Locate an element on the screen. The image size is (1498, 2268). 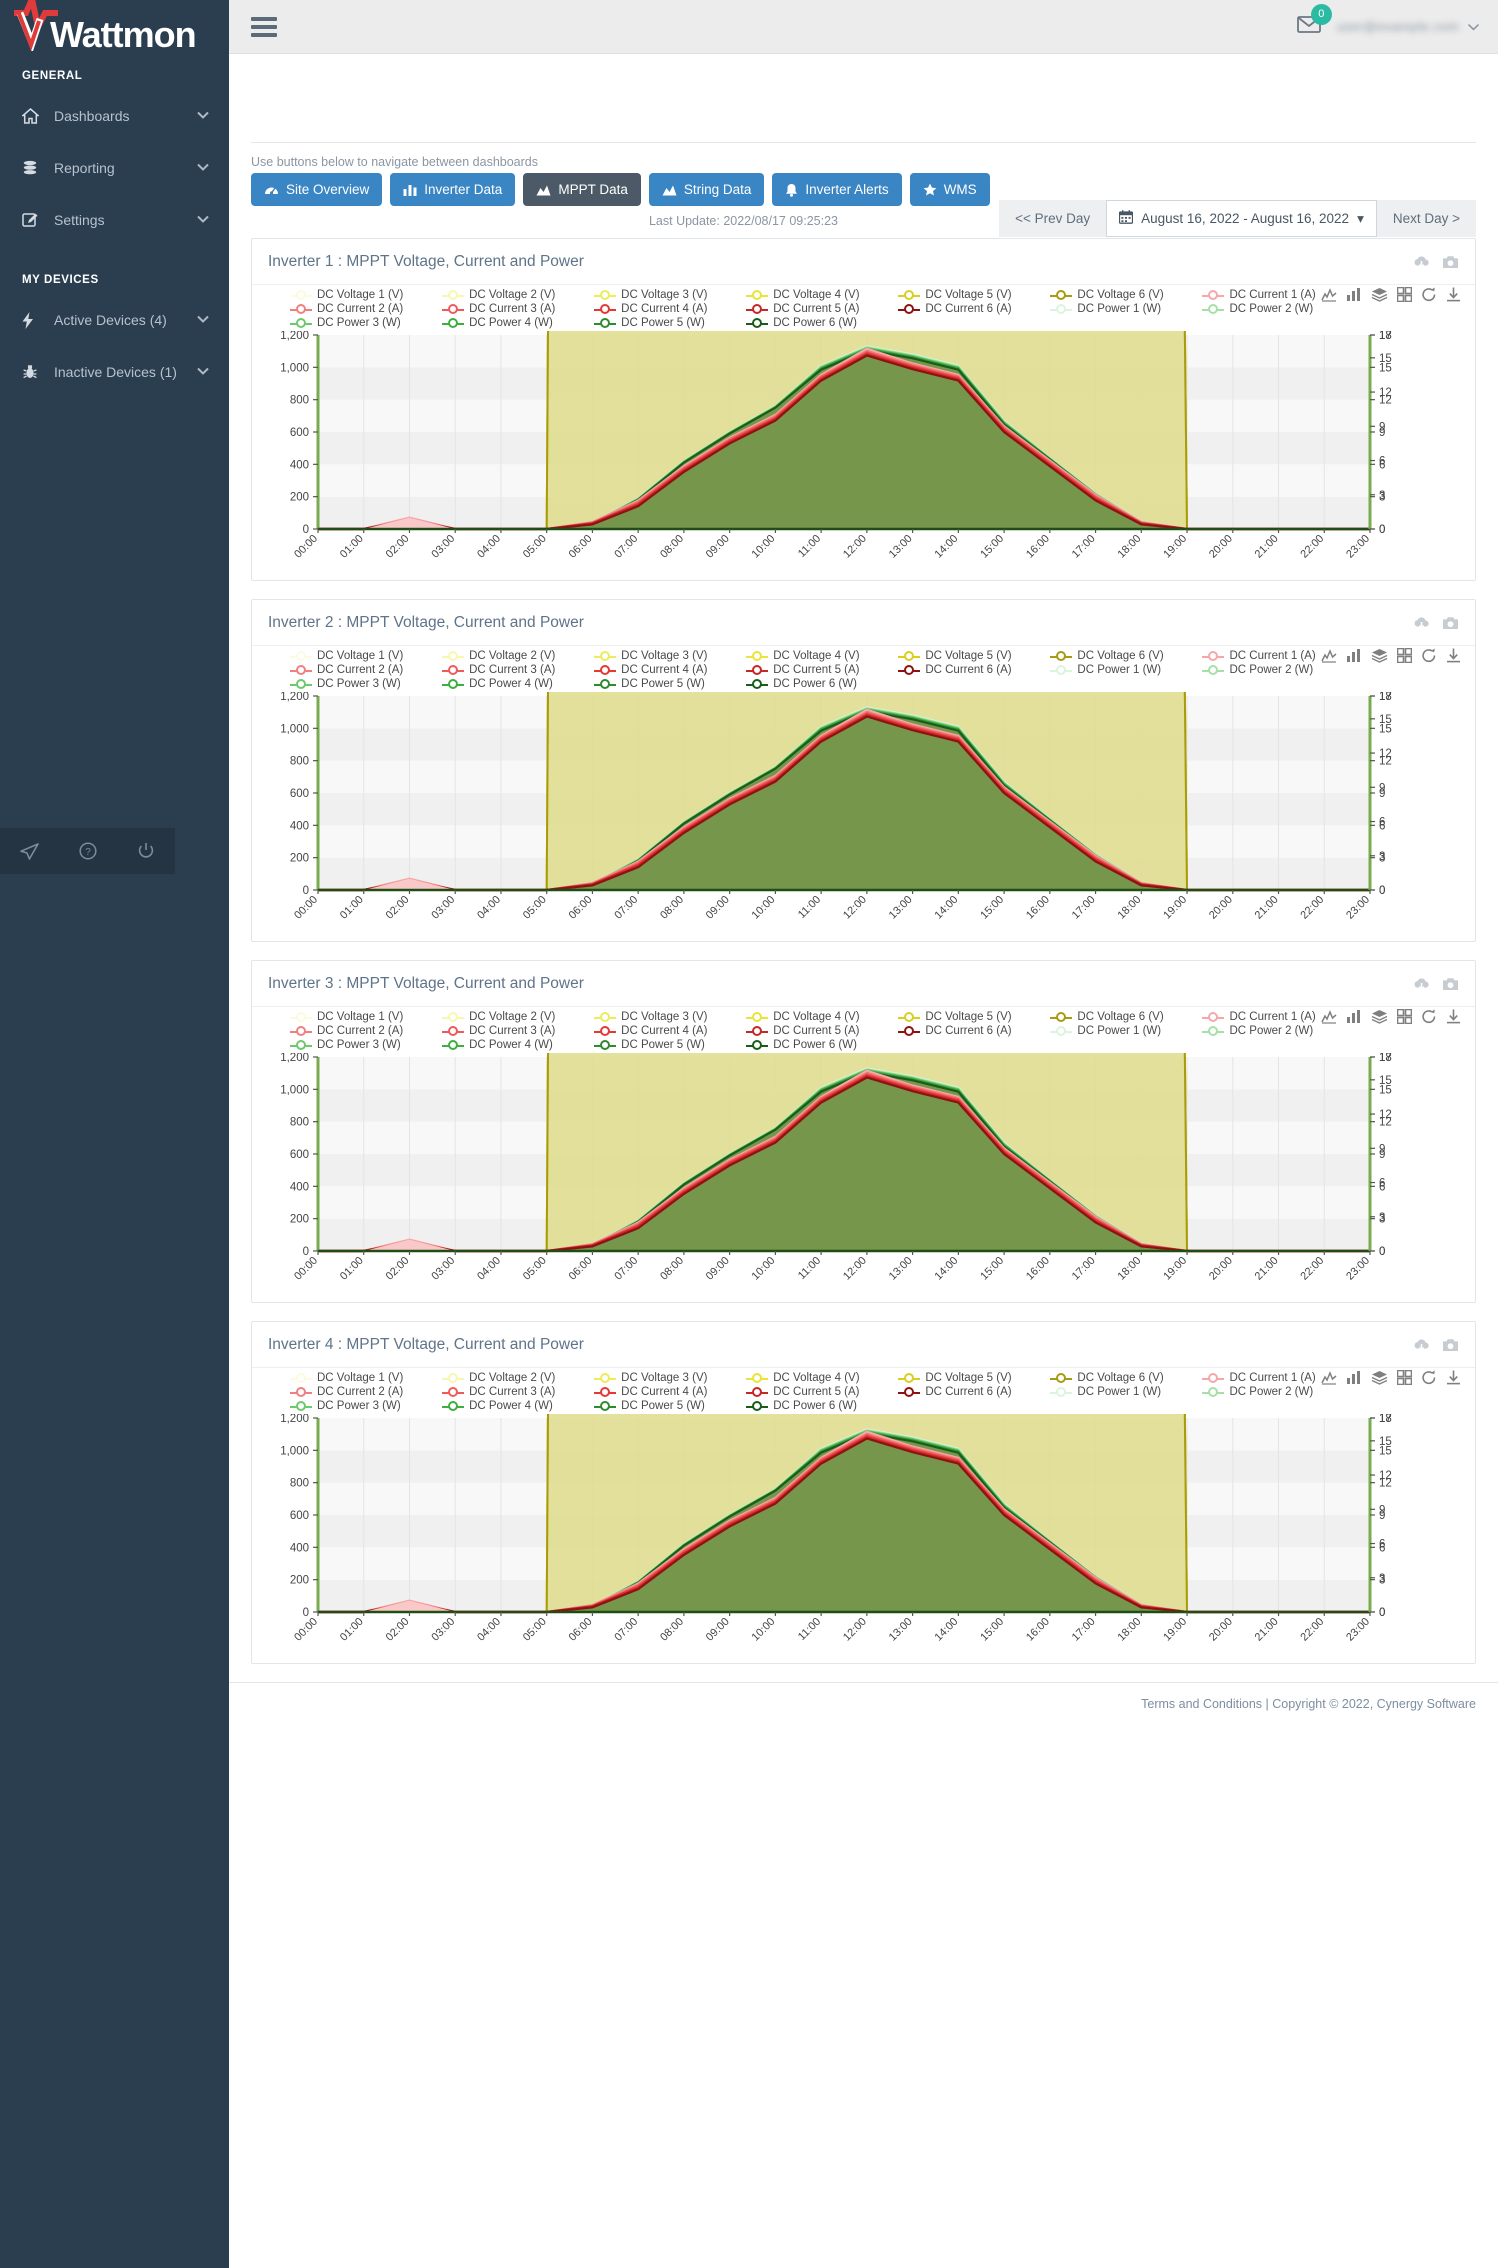
help-icon: ? is located at coordinates (88, 851).